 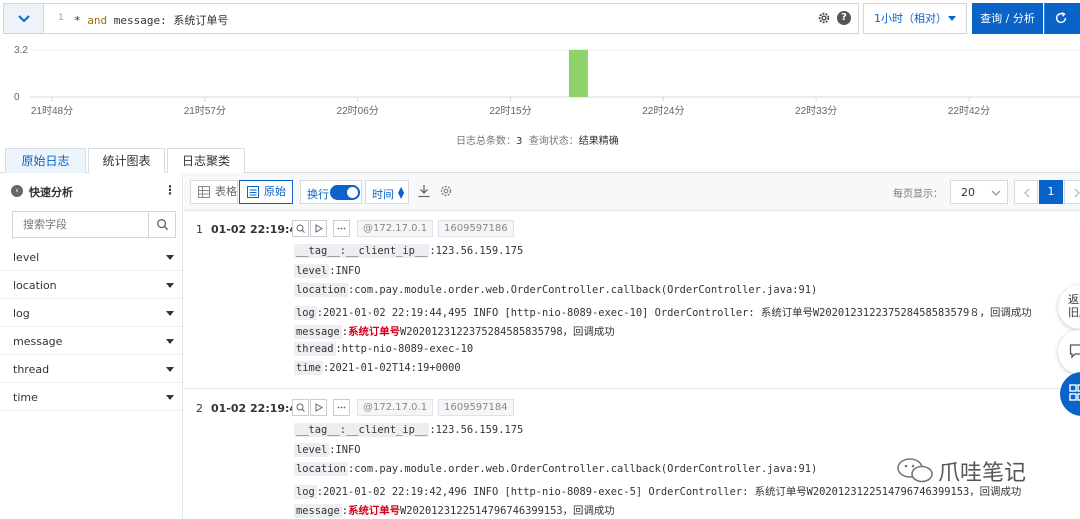 What do you see at coordinates (431, 18) in the screenshot?
I see `query-bar: 1 * and message: 系统订单号 ?` at bounding box center [431, 18].